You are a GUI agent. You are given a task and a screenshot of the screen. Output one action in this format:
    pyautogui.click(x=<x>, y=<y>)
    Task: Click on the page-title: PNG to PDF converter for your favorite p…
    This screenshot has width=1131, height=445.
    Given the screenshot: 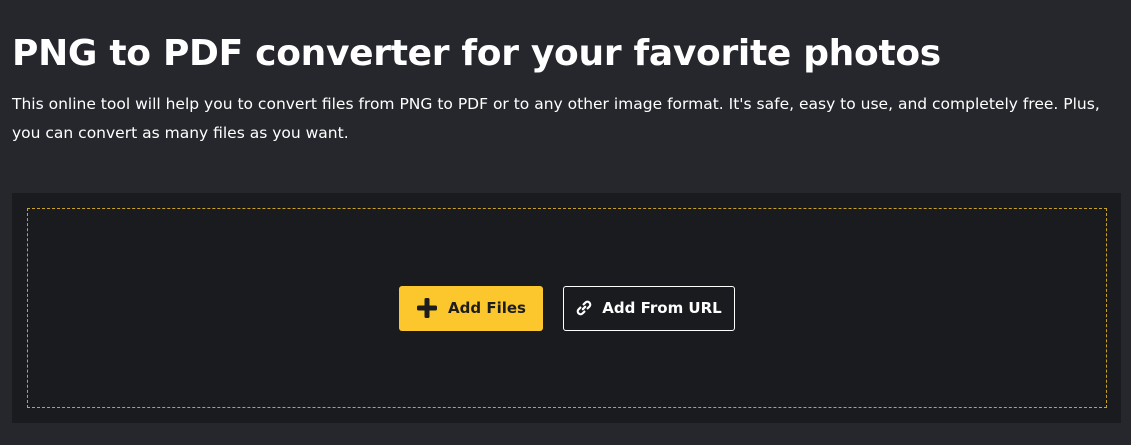 What is the action you would take?
    pyautogui.click(x=476, y=53)
    